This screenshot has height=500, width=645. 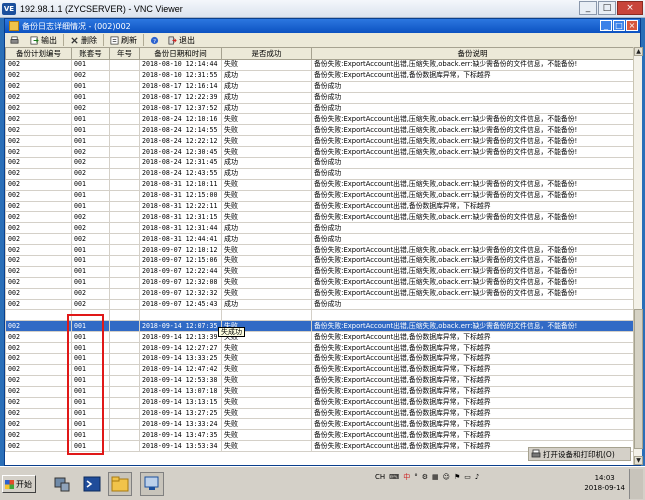 I want to click on taskbar-powershell-icon, so click(x=92, y=484).